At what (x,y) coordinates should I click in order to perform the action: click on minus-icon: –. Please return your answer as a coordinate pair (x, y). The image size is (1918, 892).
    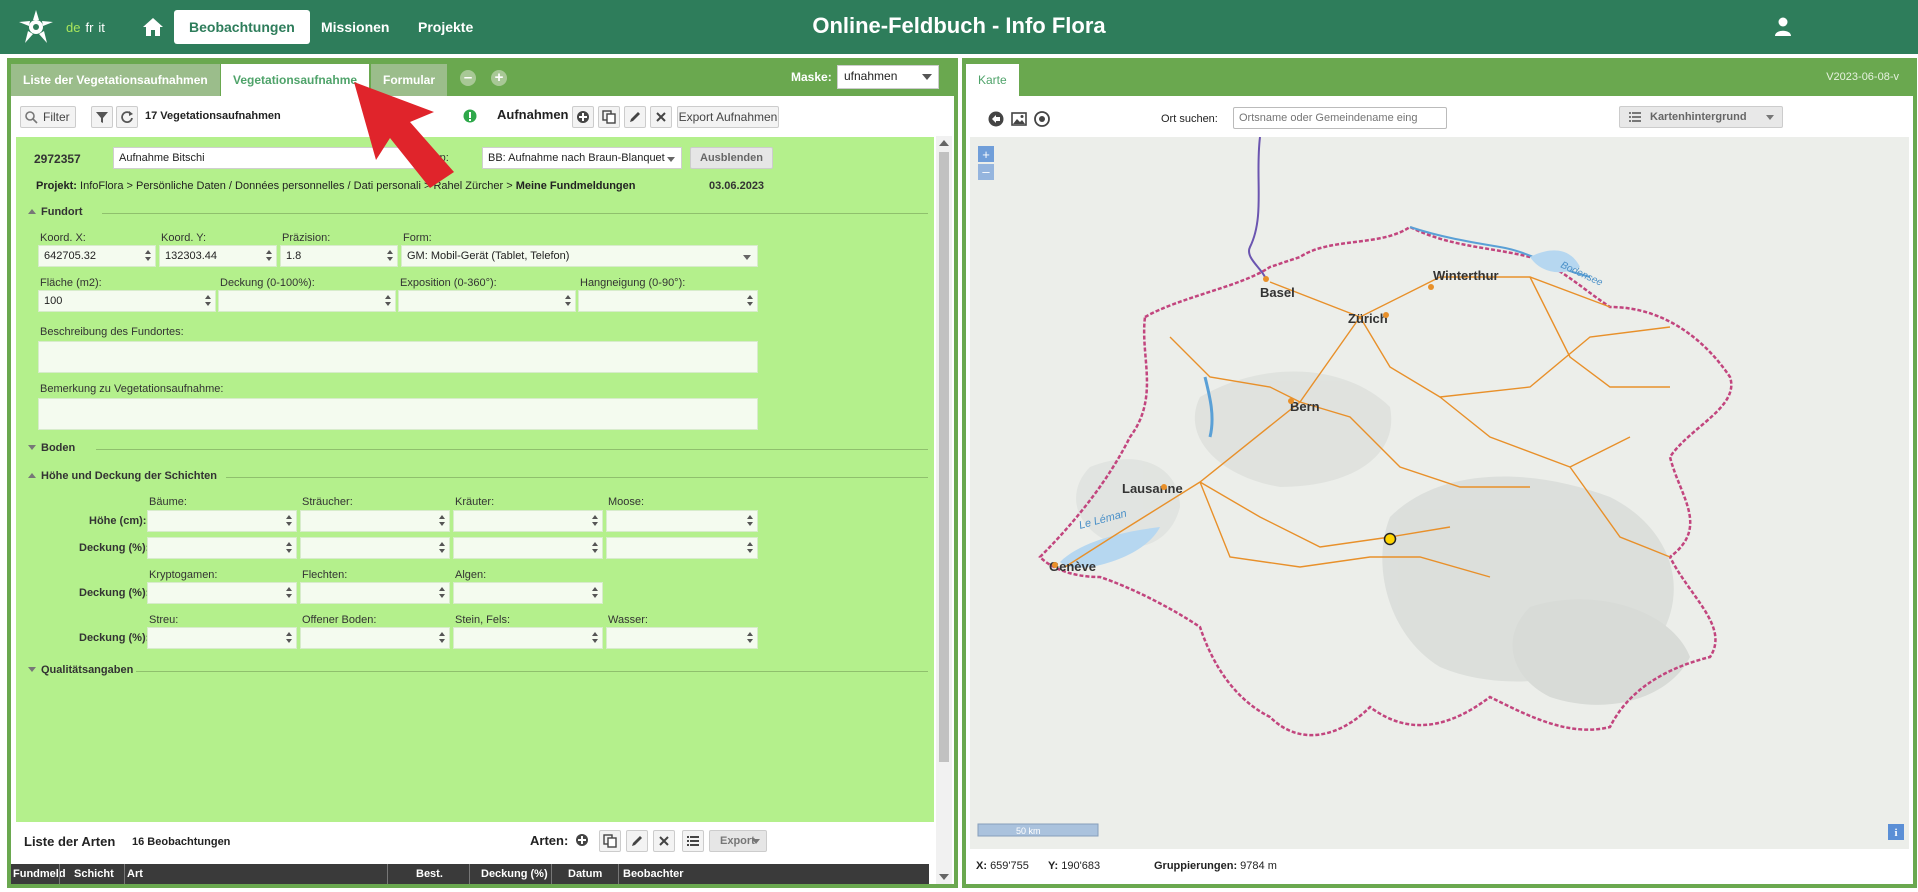
    Looking at the image, I should click on (986, 171).